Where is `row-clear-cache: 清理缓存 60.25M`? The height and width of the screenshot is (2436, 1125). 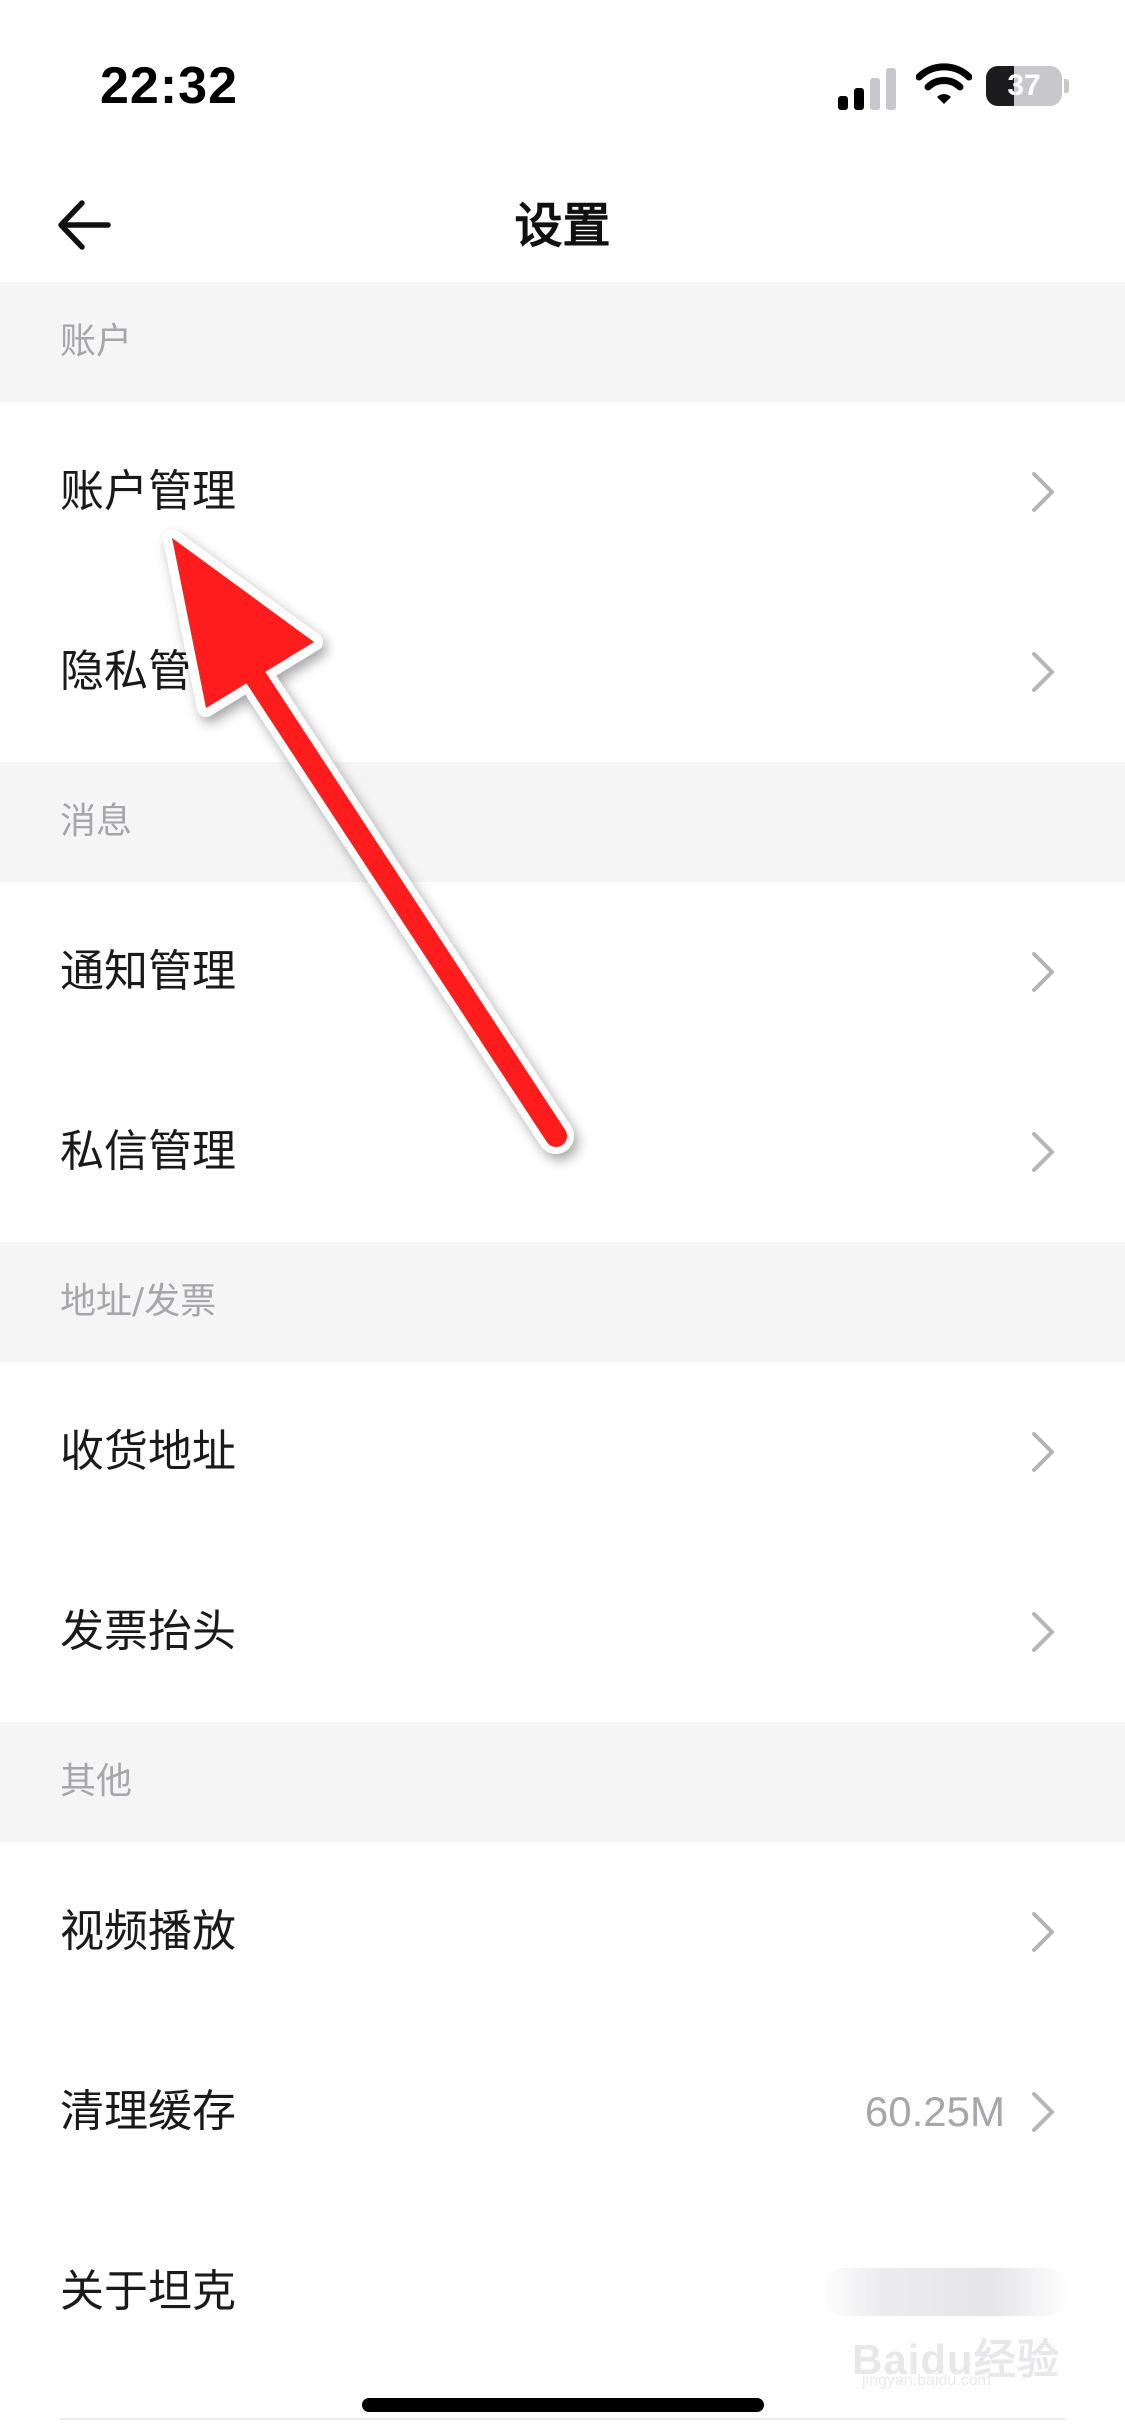 row-clear-cache: 清理缓存 60.25M is located at coordinates (562, 2112).